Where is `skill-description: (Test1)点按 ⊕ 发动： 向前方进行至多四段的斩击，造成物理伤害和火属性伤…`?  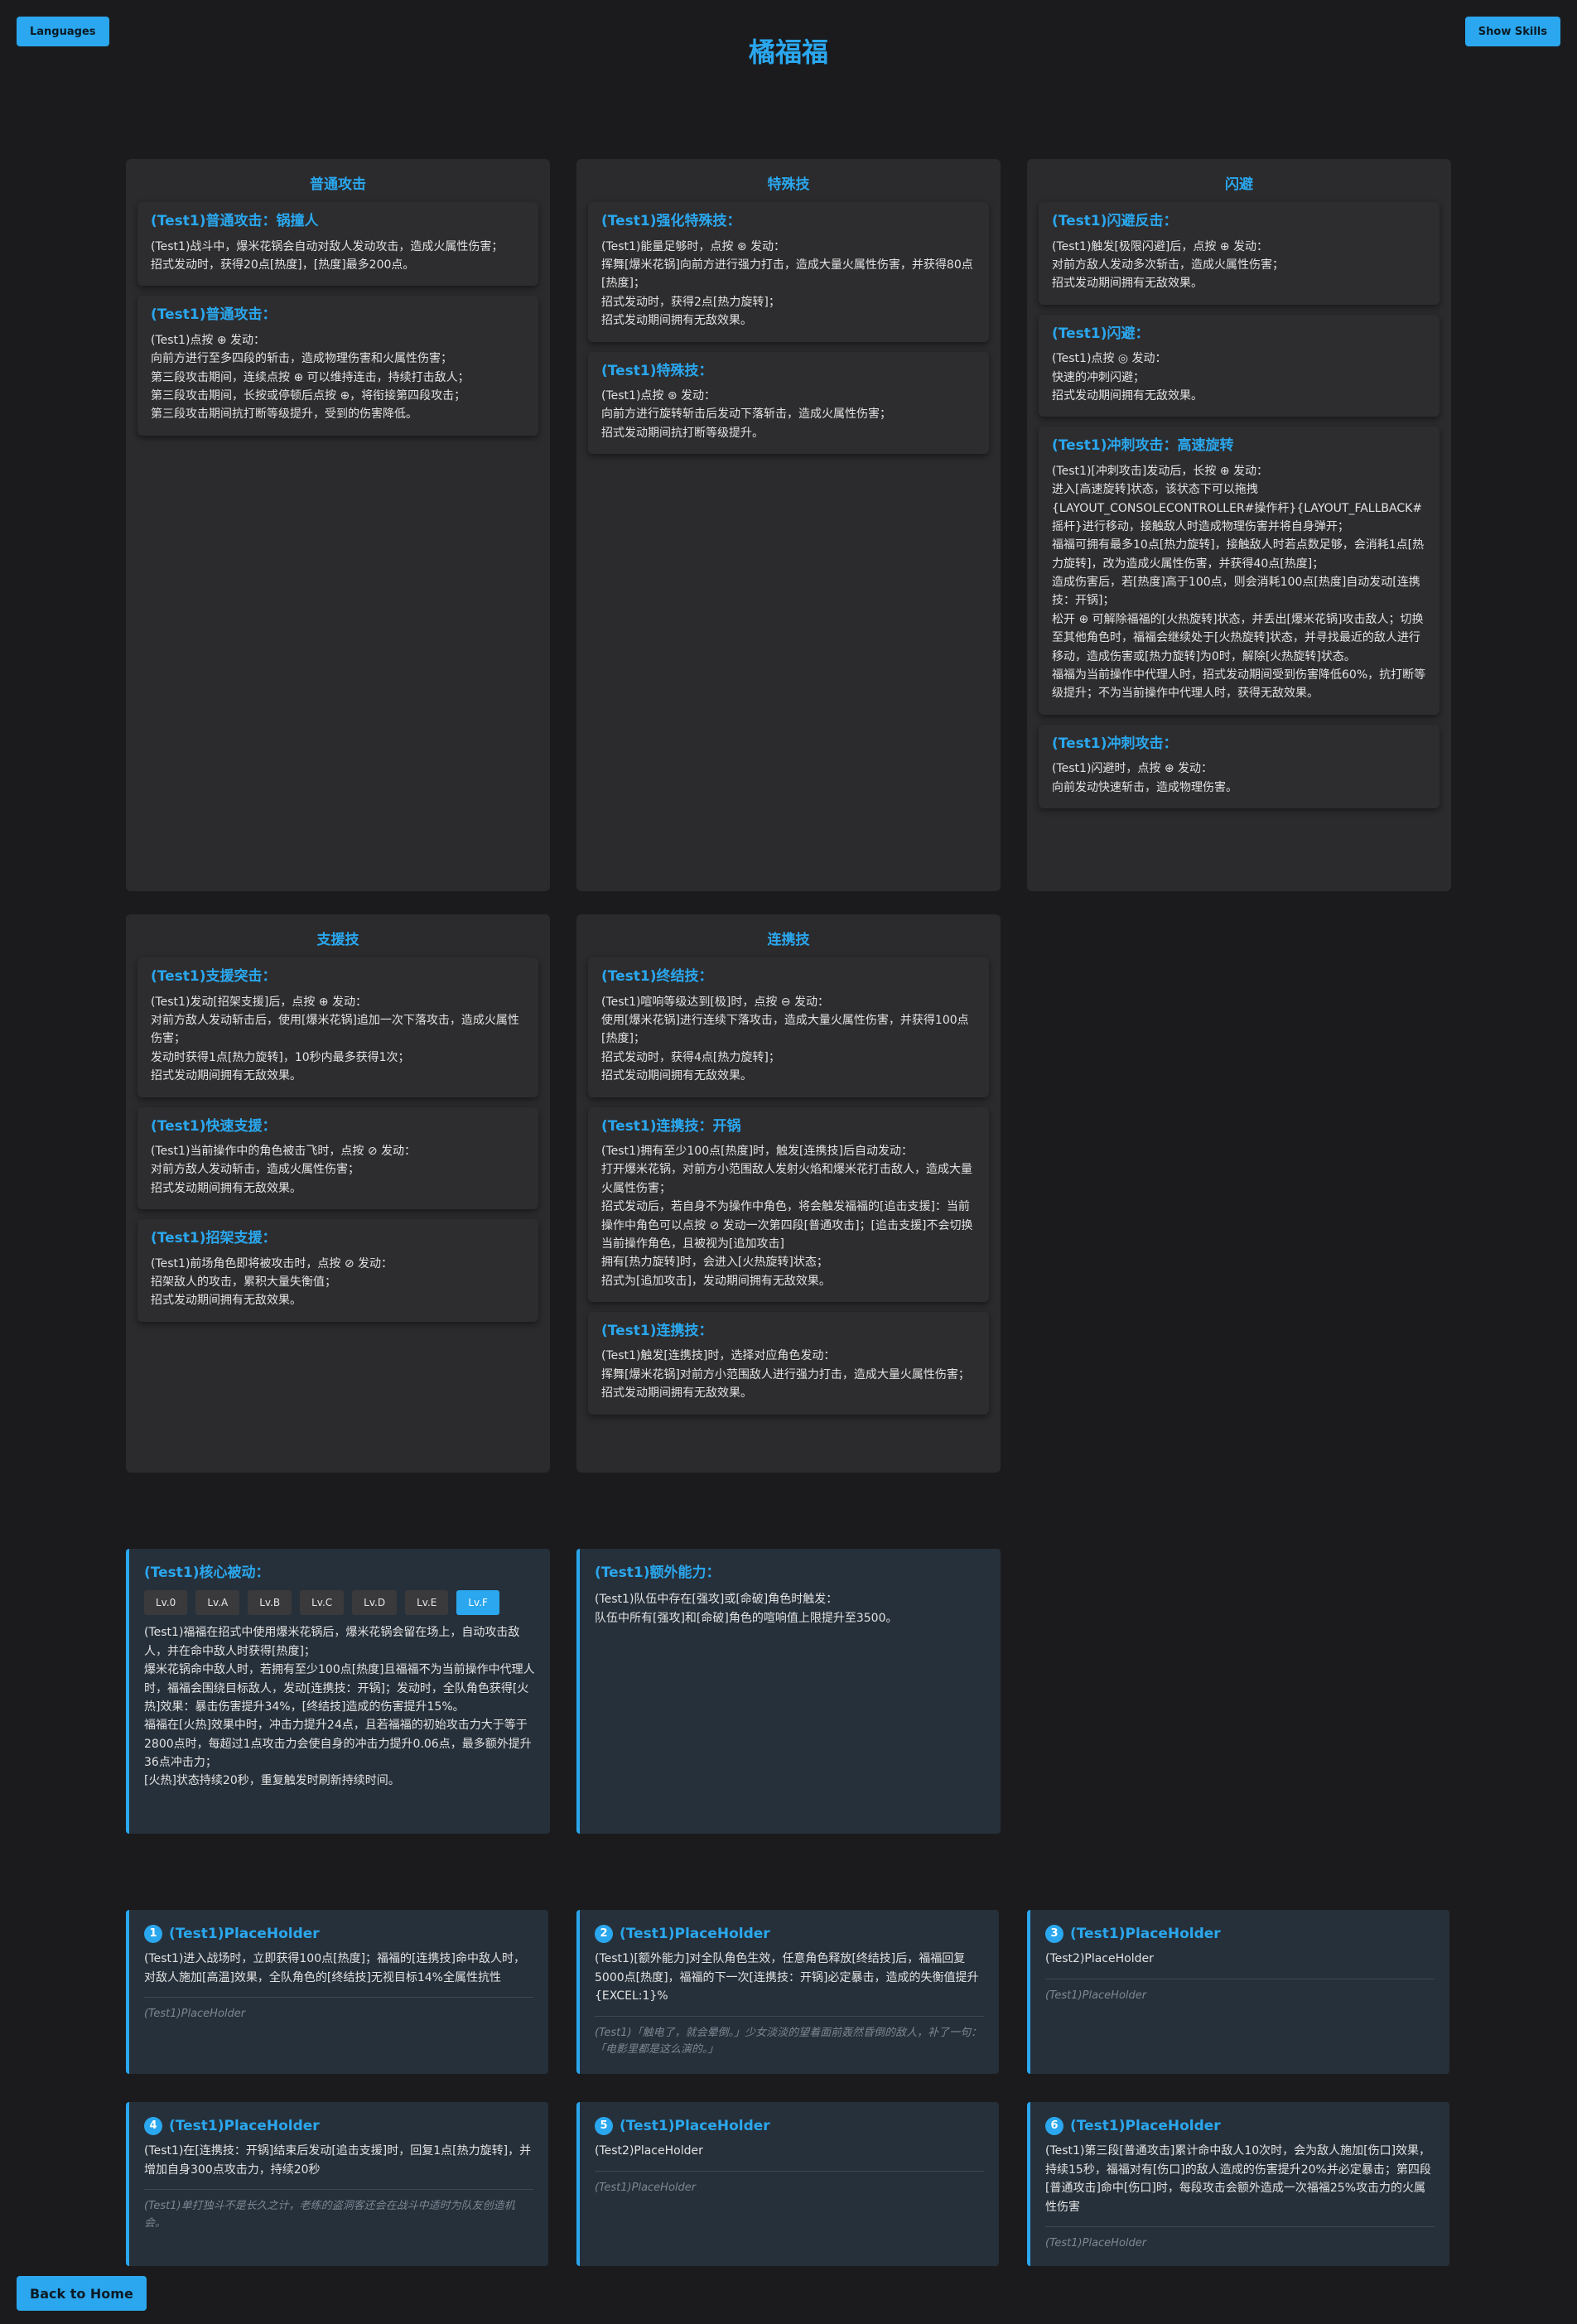 skill-description: (Test1)点按 ⊕ 发动： 向前方进行至多四段的斩击，造成物理伤害和火属性伤… is located at coordinates (311, 377).